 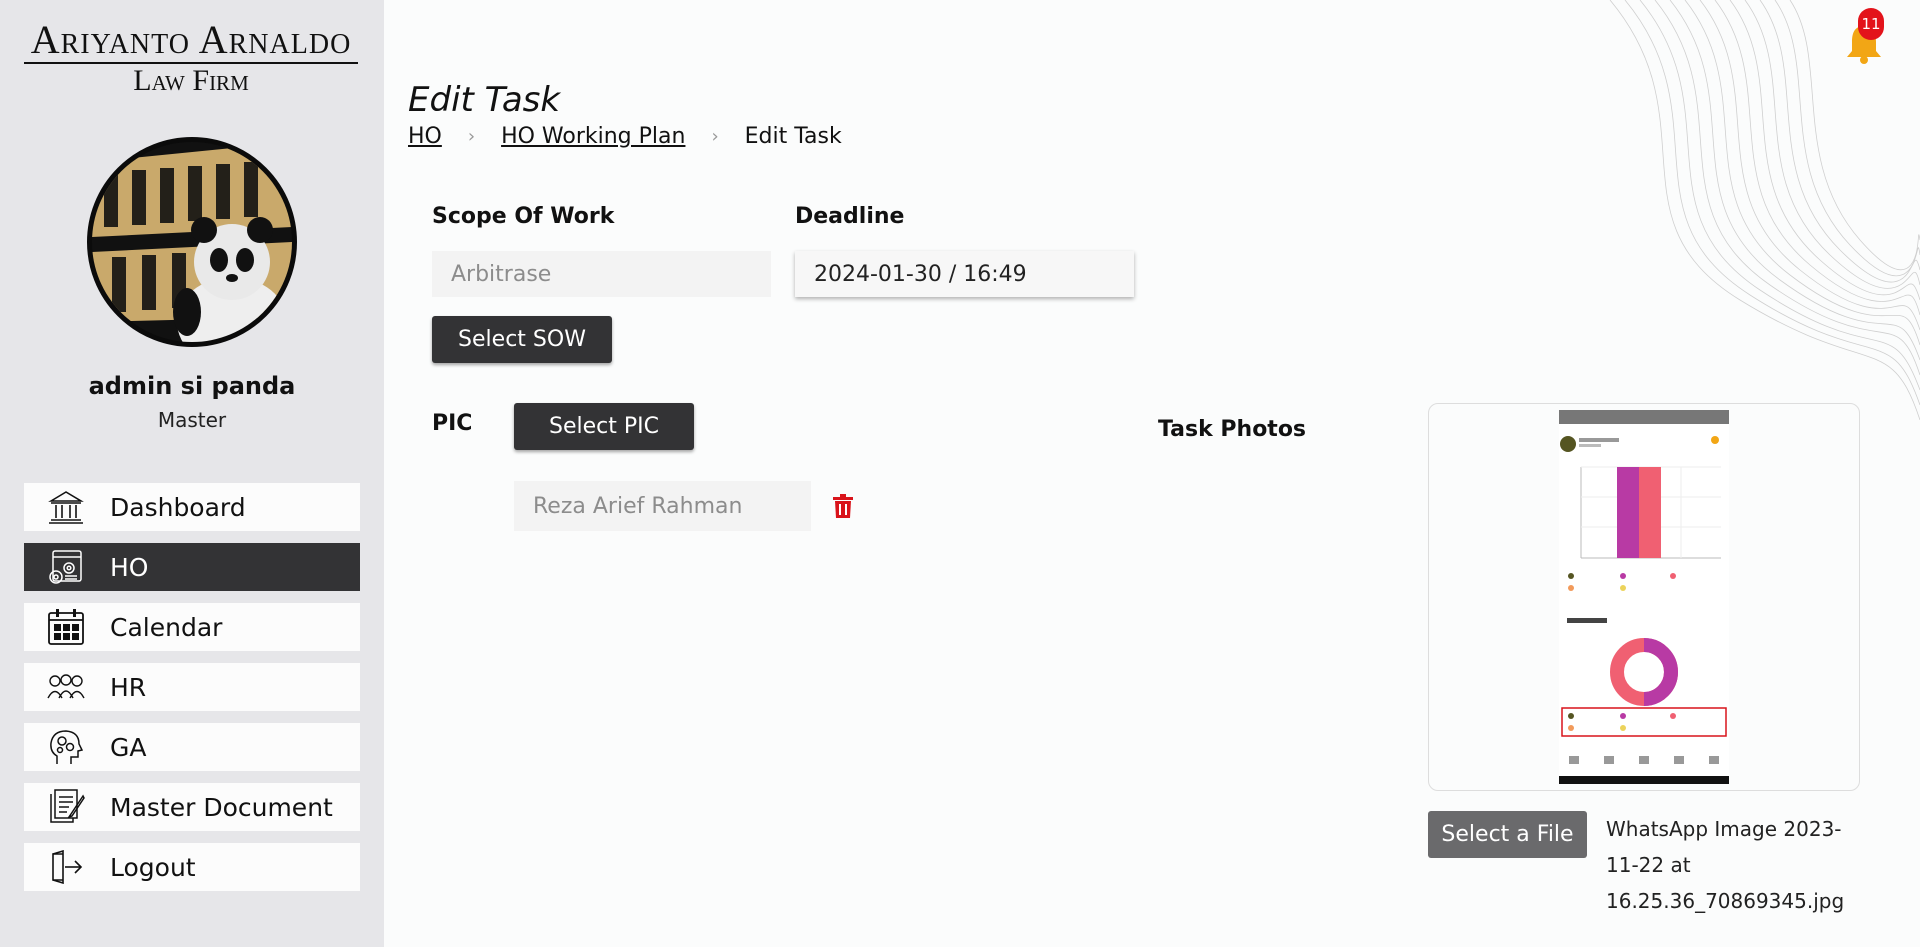 What do you see at coordinates (66, 807) in the screenshot?
I see `document-icon` at bounding box center [66, 807].